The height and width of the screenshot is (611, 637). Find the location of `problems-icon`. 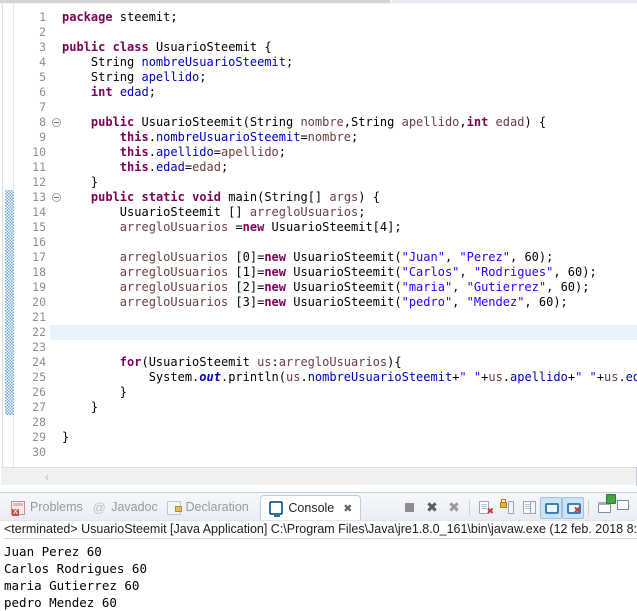

problems-icon is located at coordinates (18, 508).